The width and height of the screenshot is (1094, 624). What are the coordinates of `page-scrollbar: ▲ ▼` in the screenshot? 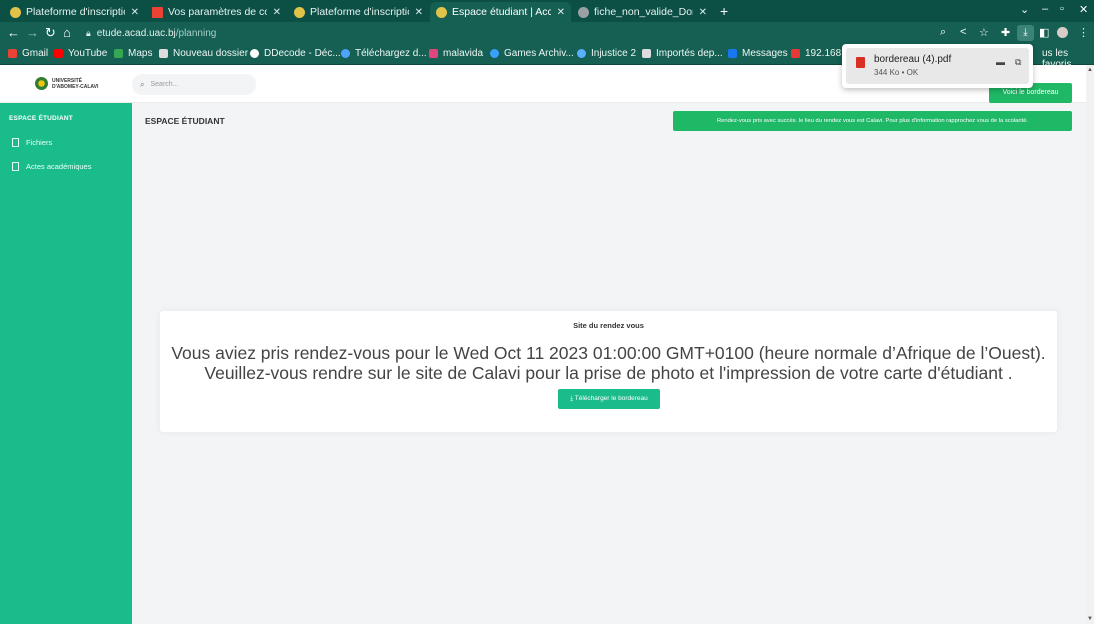 It's located at (1090, 344).